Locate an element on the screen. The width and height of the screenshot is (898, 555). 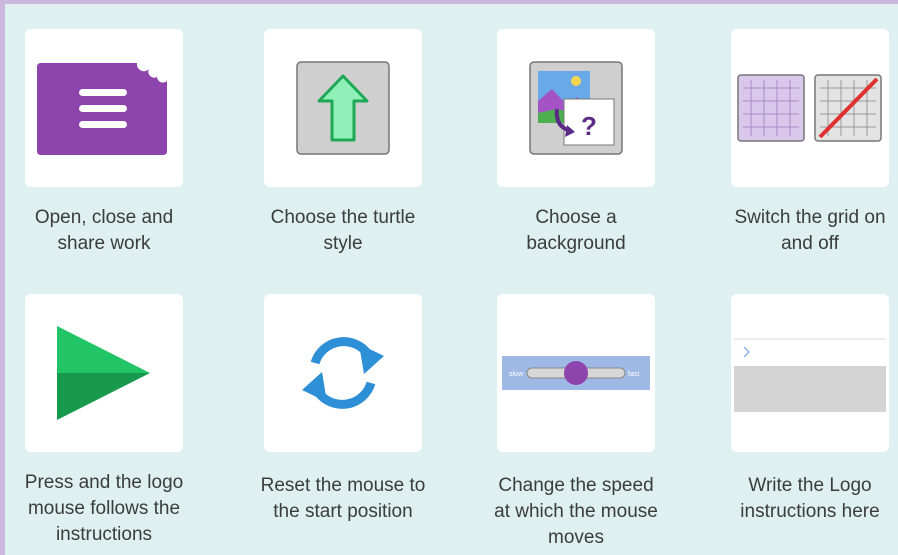
menu-folder-icon is located at coordinates (102, 109).